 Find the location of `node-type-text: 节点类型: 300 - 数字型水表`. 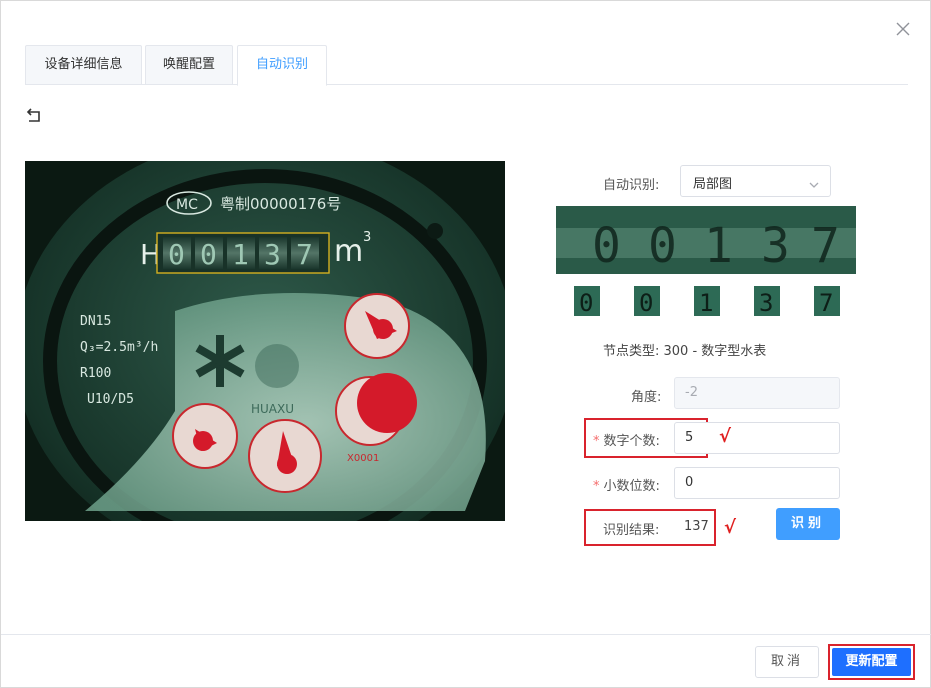

node-type-text: 节点类型: 300 - 数字型水表 is located at coordinates (685, 351).